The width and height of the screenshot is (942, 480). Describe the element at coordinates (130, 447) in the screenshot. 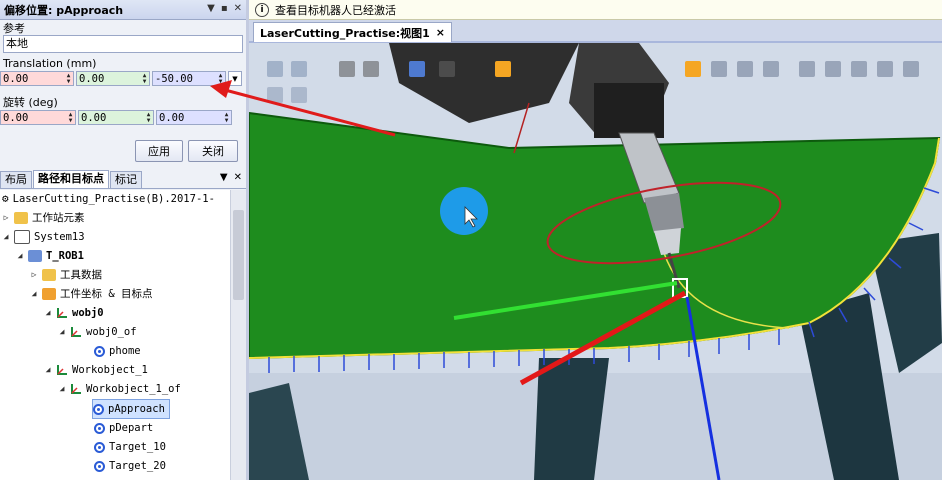

I see `tree-item: Target_10` at that location.